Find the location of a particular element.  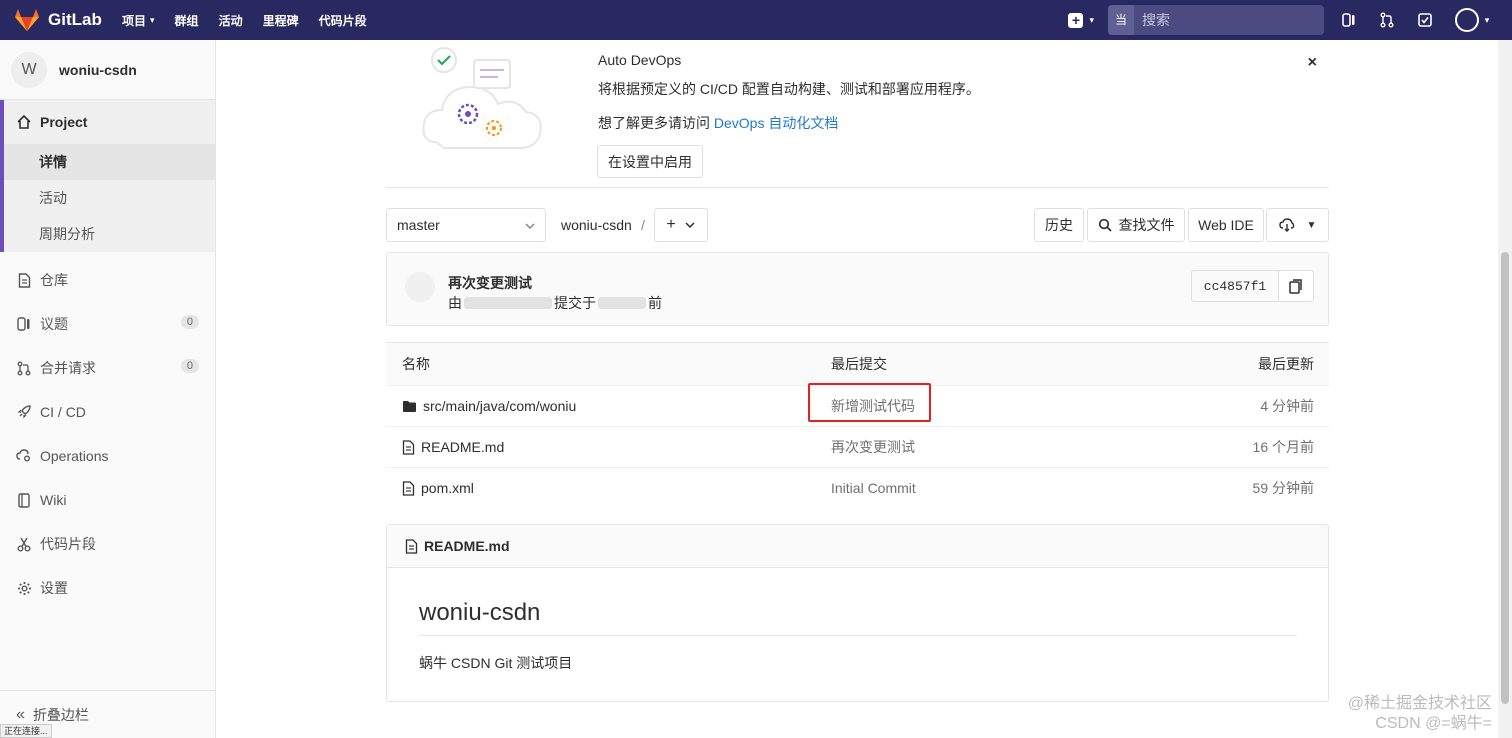

copy-sha-button is located at coordinates (1296, 286).